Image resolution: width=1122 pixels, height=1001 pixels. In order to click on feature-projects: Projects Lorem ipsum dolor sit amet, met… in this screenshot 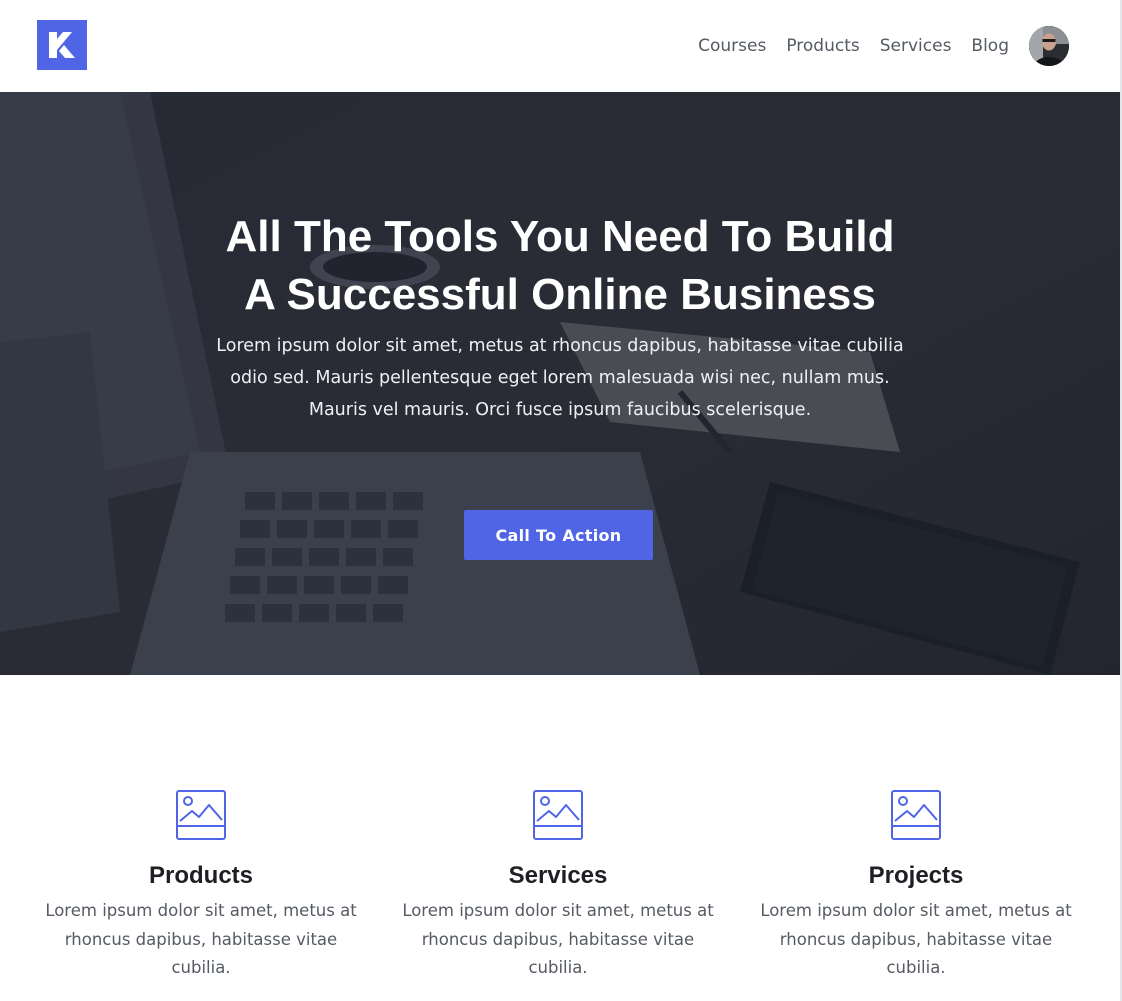, I will do `click(916, 886)`.